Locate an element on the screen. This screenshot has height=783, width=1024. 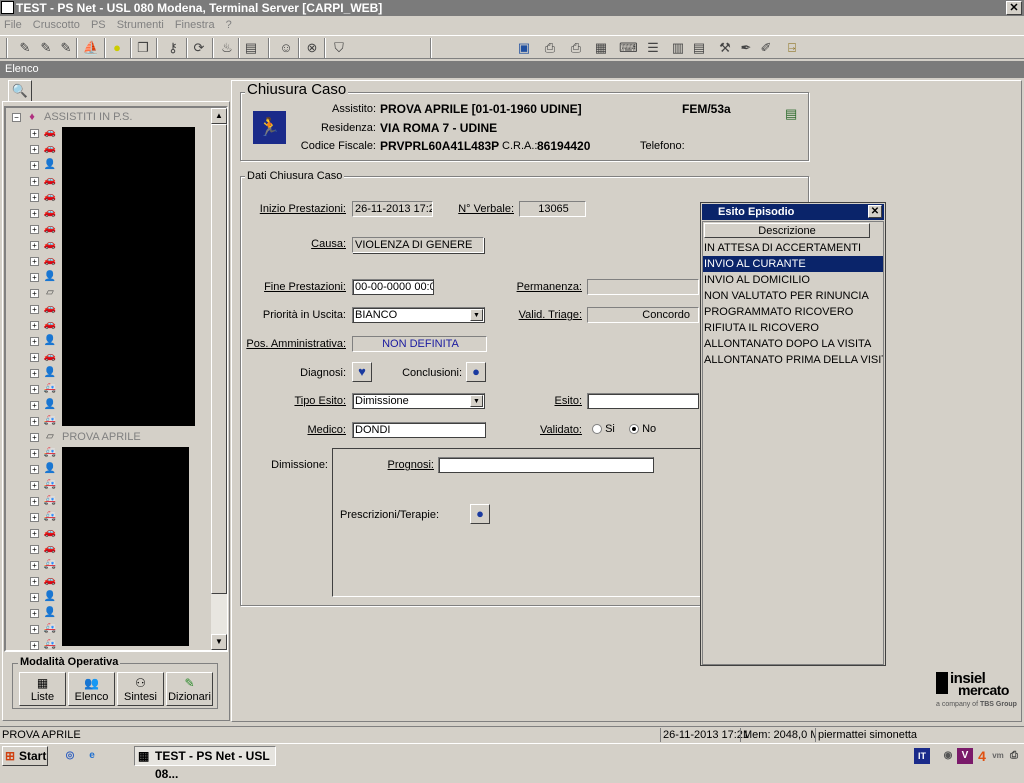
menu-file: File is located at coordinates (13, 25).